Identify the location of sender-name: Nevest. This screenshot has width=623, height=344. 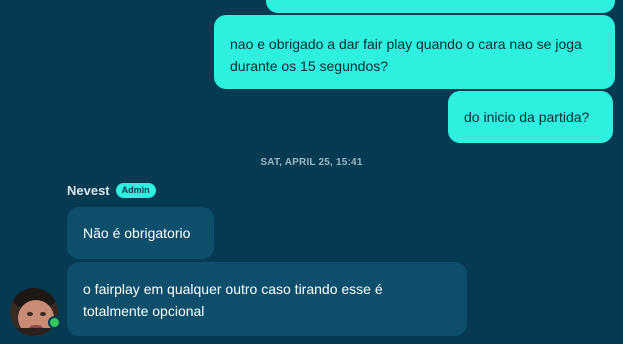
(88, 190).